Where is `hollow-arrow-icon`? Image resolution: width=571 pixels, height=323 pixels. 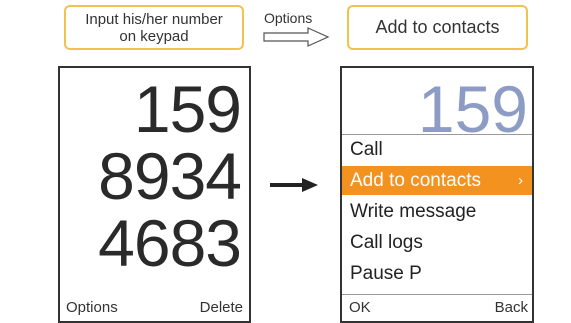
hollow-arrow-icon is located at coordinates (296, 37).